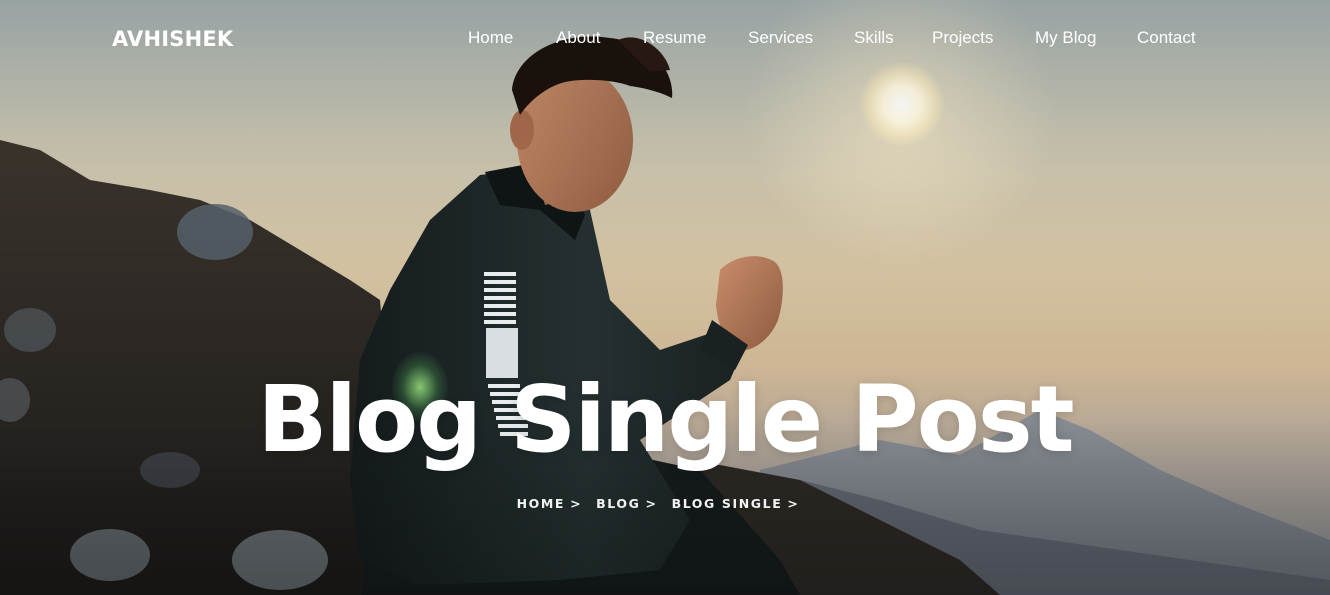 The width and height of the screenshot is (1330, 595). I want to click on nav-resume: Resume, so click(674, 38).